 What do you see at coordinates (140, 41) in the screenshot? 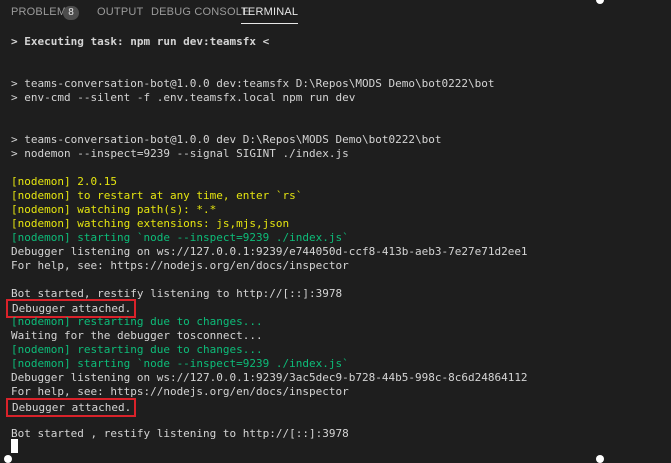
I see `terminal-line-task: > Executing task: npm run dev:teamsfx <` at bounding box center [140, 41].